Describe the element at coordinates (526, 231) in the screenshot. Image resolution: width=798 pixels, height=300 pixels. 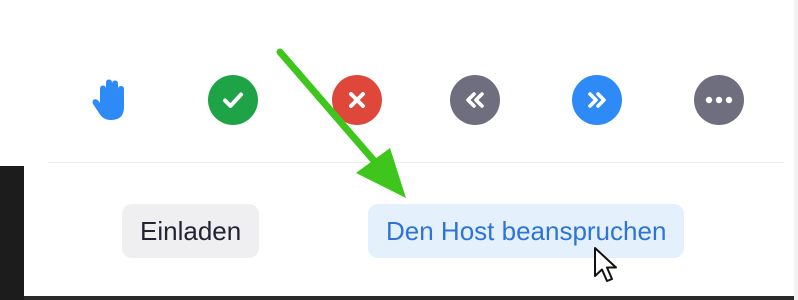
I see `claim-host-button: Den Host beanspruchen` at that location.